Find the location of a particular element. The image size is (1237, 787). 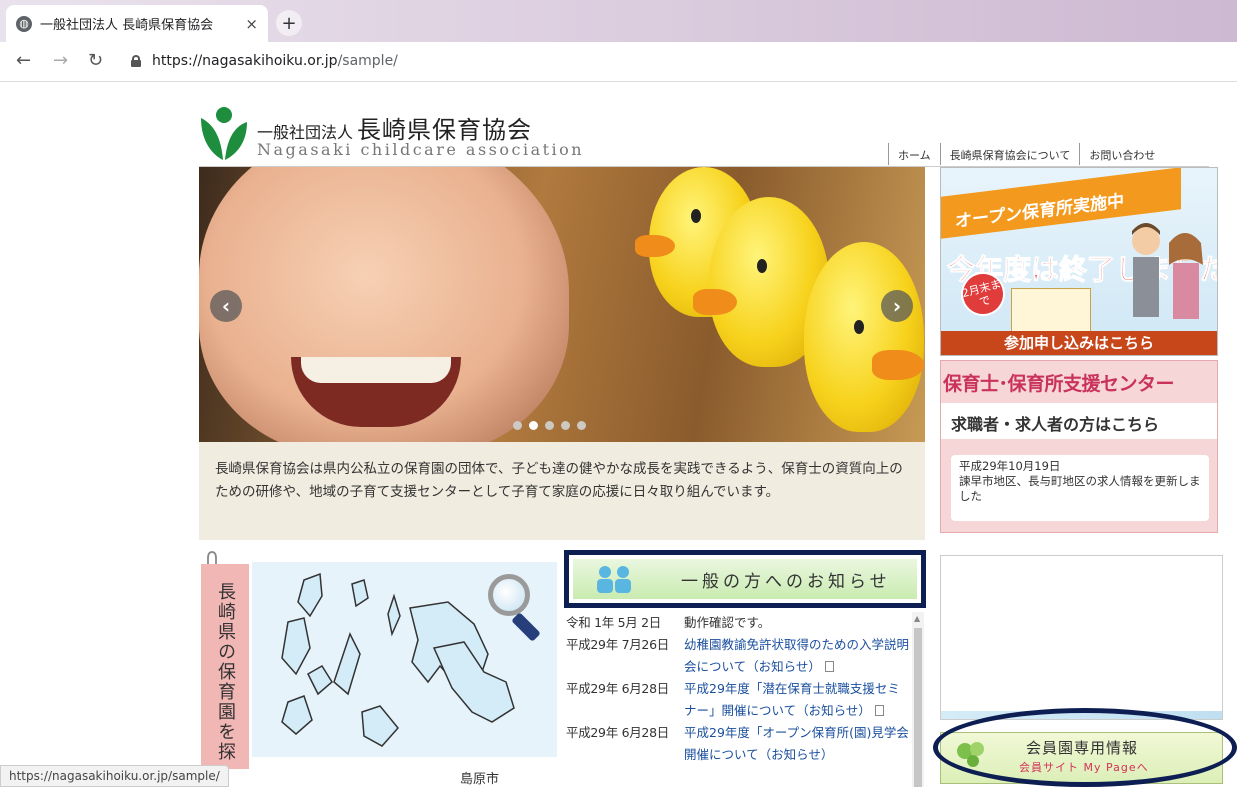

people-icon is located at coordinates (614, 579).